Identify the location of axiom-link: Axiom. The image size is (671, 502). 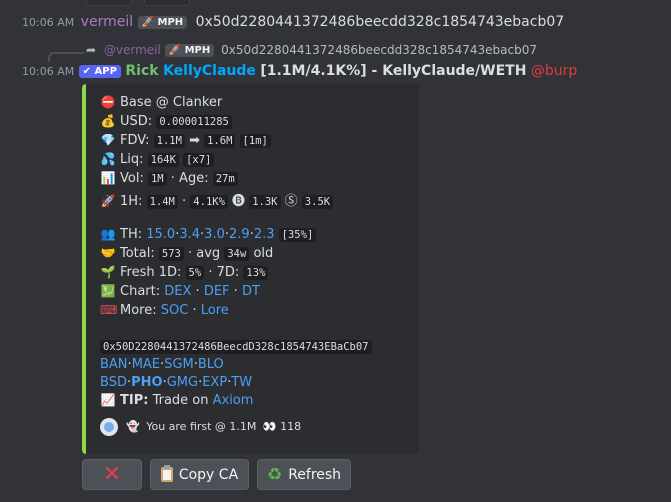
(233, 400).